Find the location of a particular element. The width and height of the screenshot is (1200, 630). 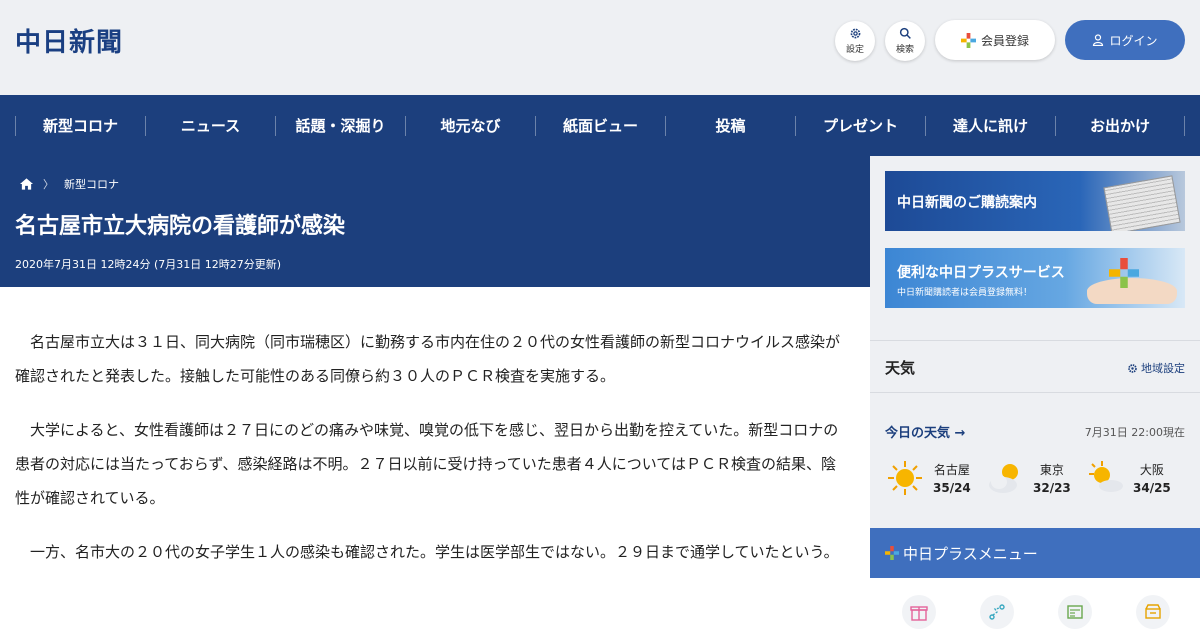

sun-icon is located at coordinates (905, 477).